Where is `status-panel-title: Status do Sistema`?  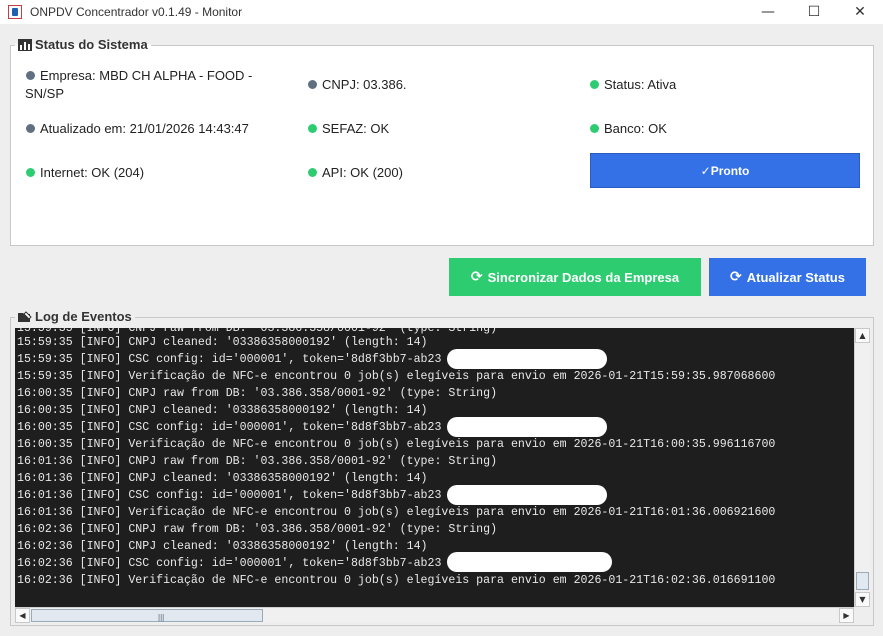 status-panel-title: Status do Sistema is located at coordinates (83, 44).